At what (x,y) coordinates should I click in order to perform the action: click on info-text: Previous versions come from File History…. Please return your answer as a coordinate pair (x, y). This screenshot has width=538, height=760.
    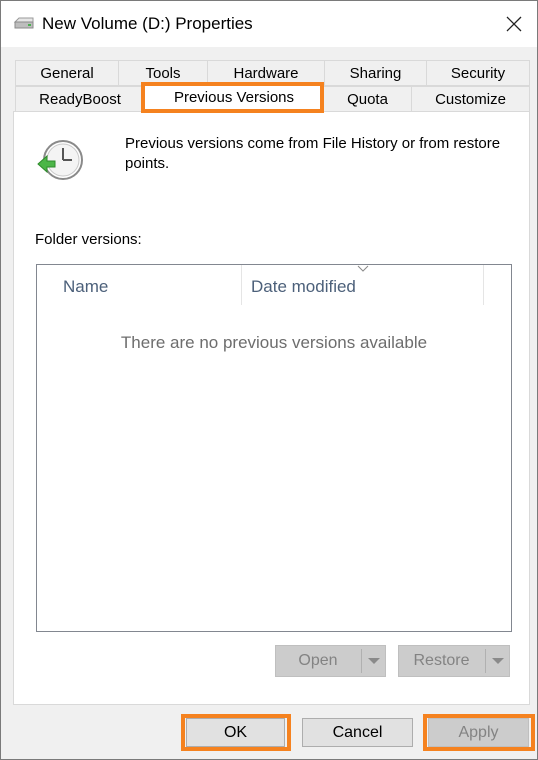
    Looking at the image, I should click on (313, 153).